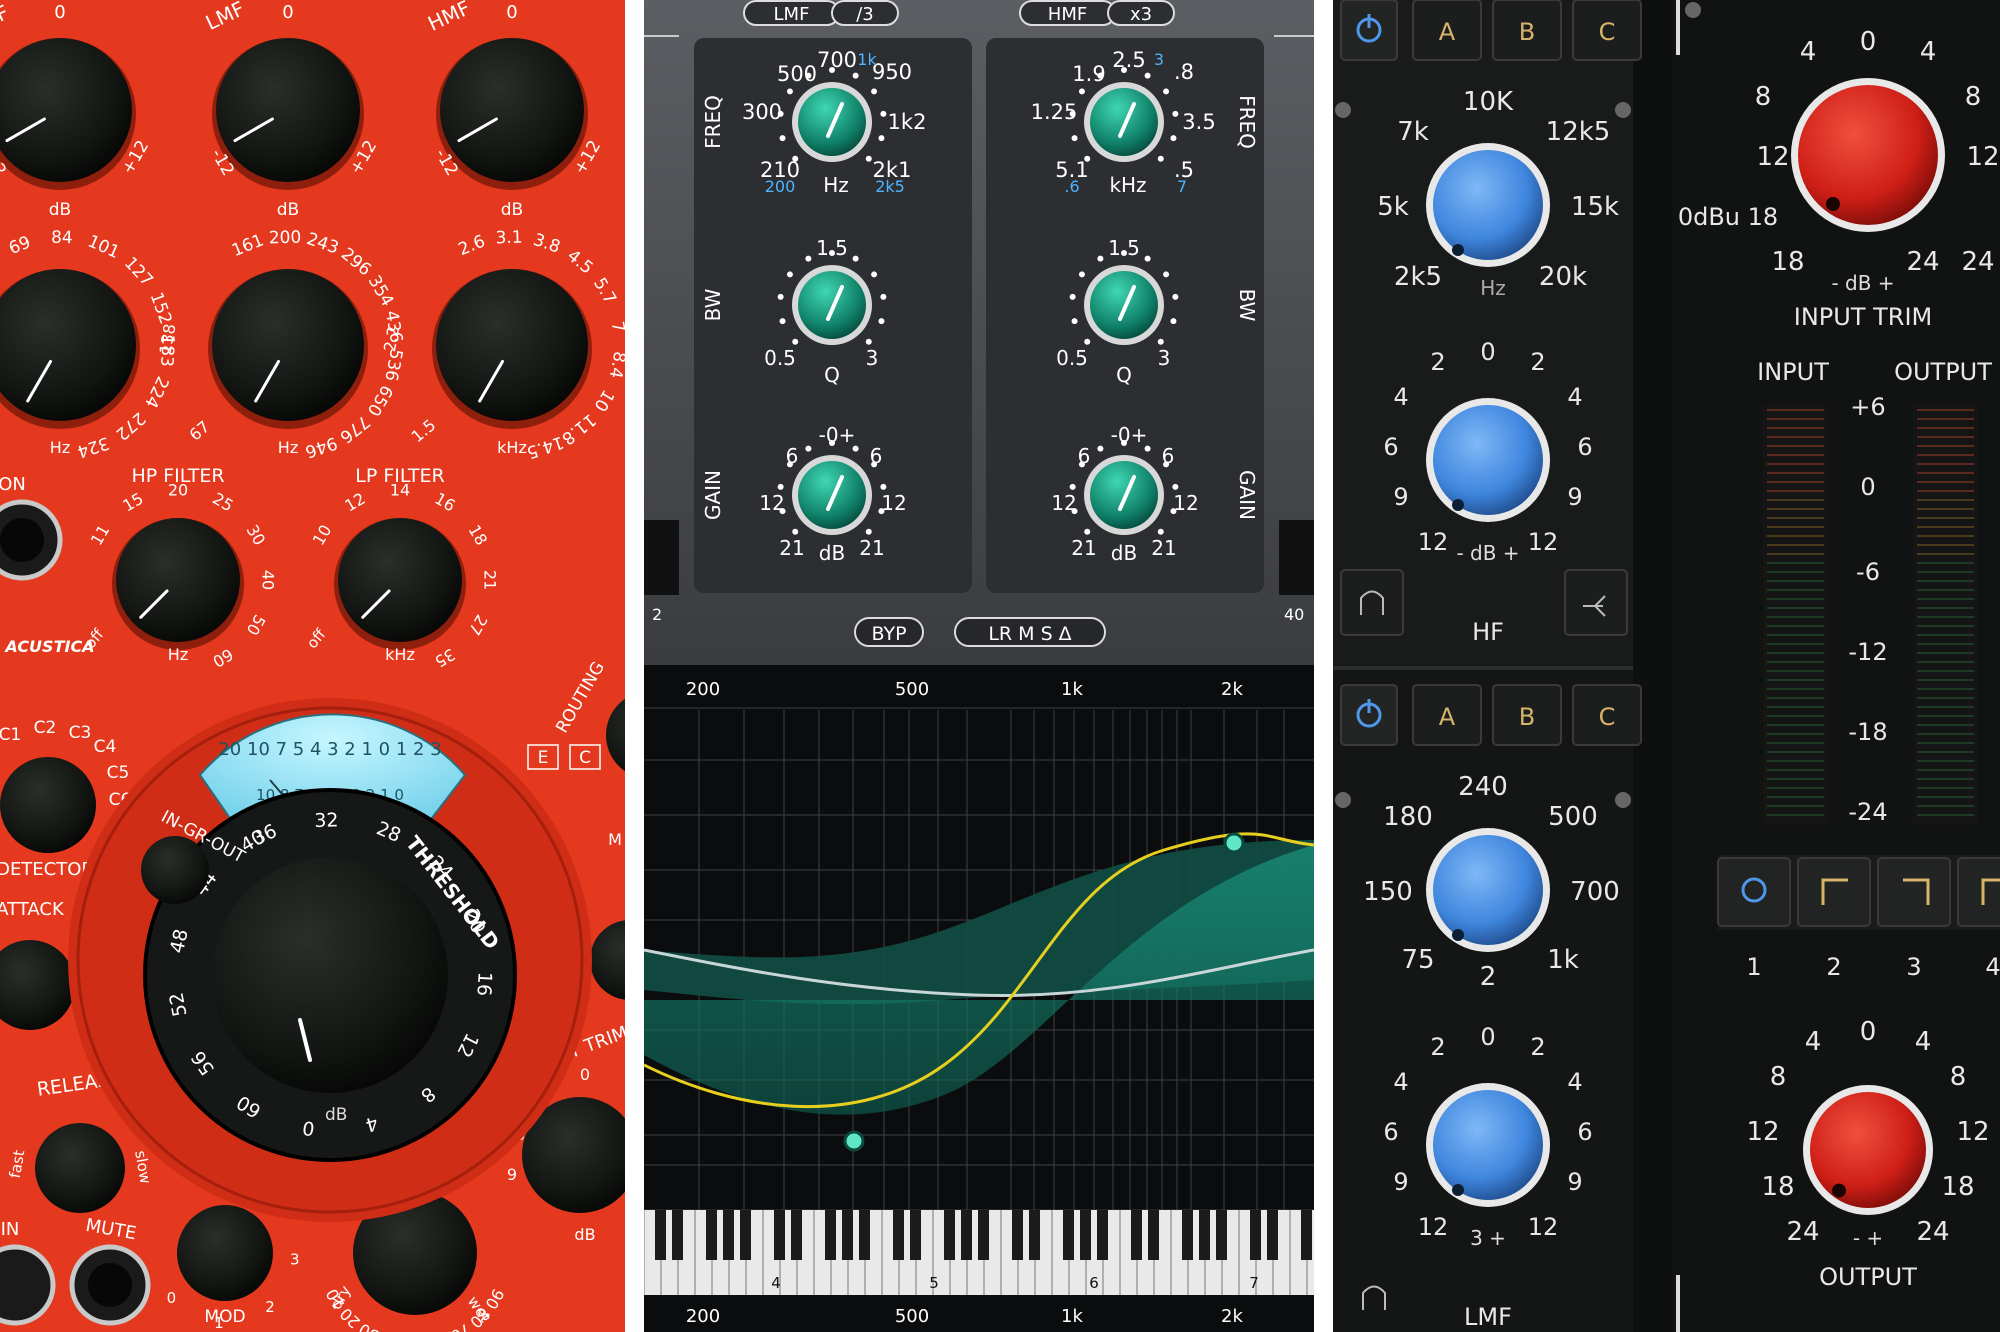  Describe the element at coordinates (1234, 843) in the screenshot. I see `hmf-node` at that location.